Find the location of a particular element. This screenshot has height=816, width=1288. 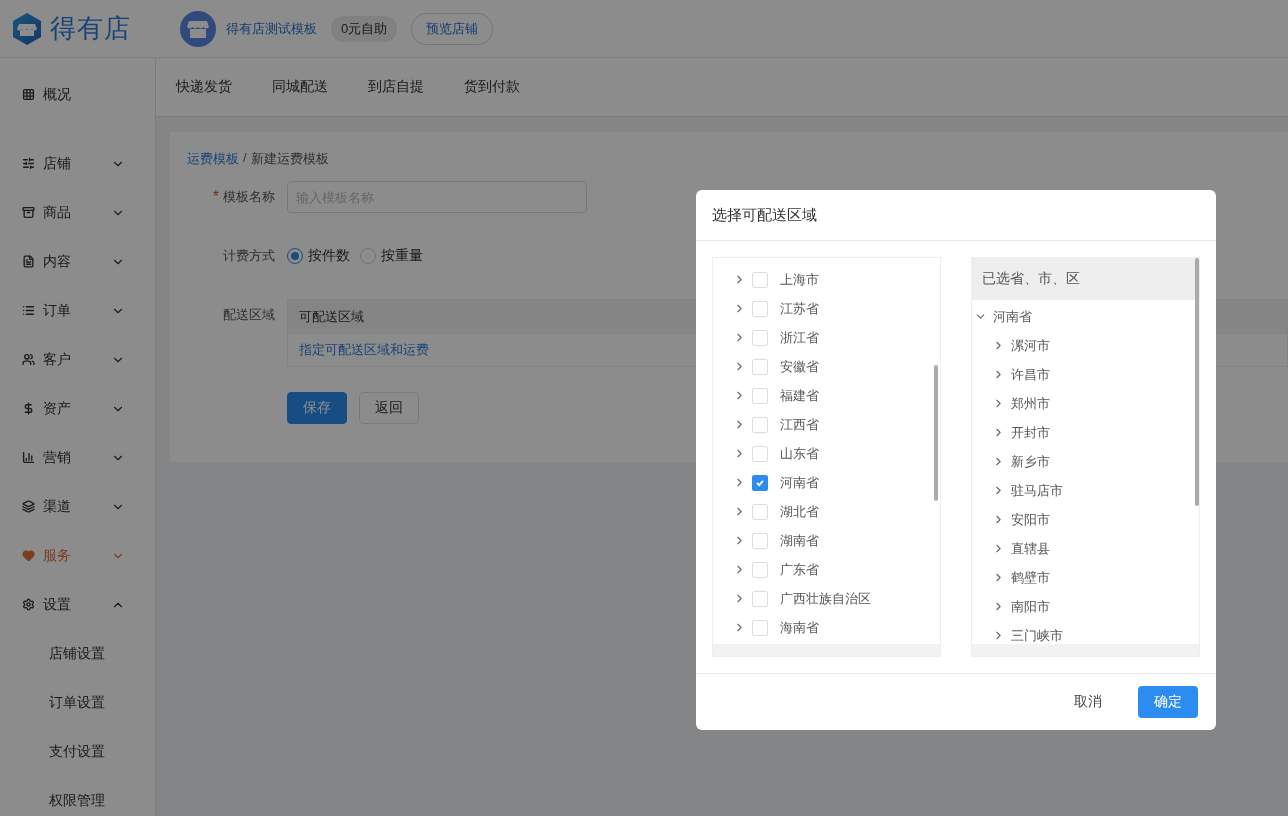

sidebar-item: 设置 is located at coordinates (77, 604).